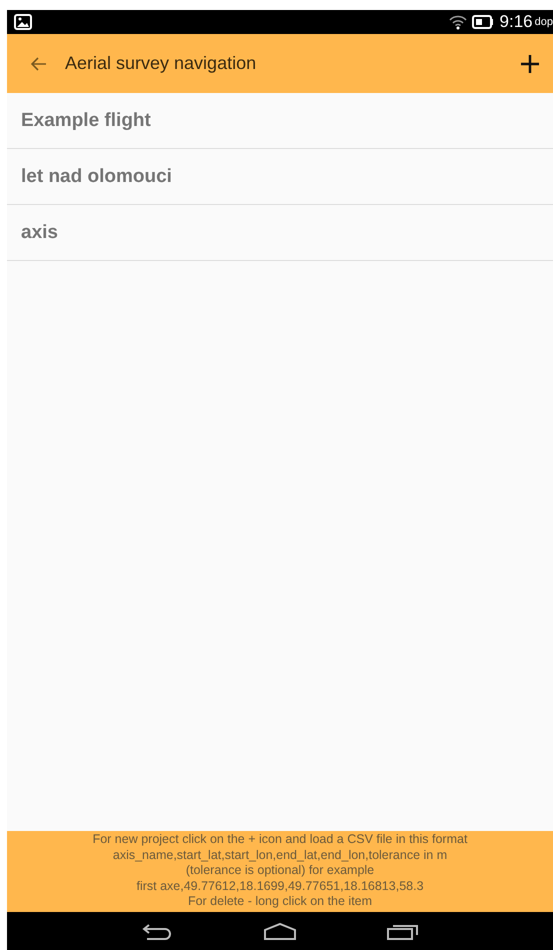 This screenshot has height=950, width=553. Describe the element at coordinates (280, 233) in the screenshot. I see `project-item: axis` at that location.